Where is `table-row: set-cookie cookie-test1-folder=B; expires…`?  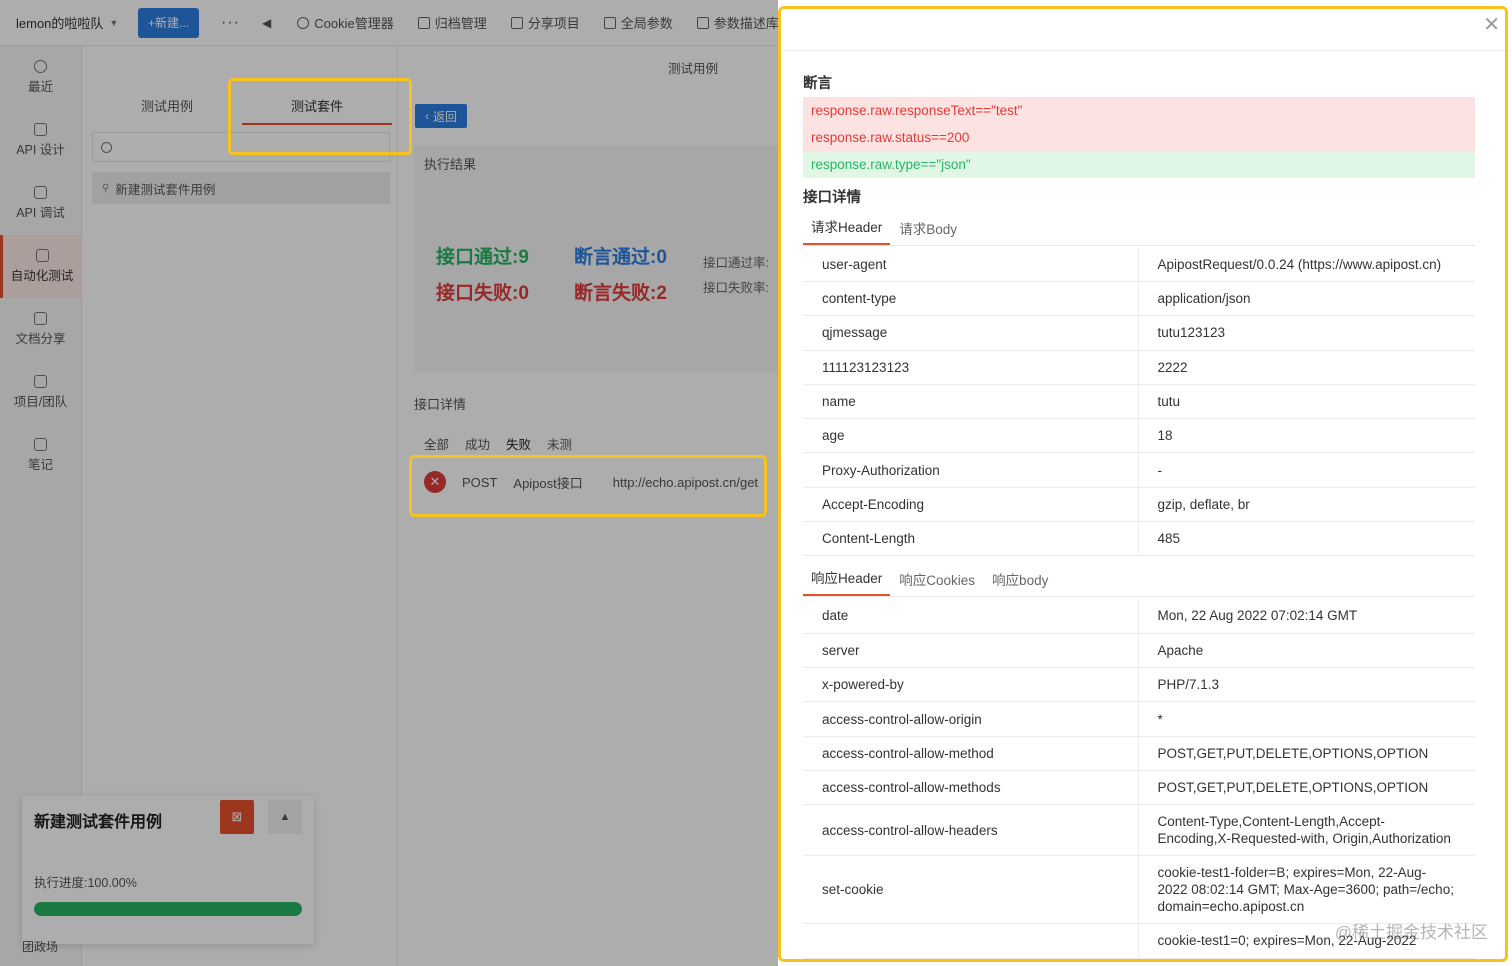
table-row: set-cookie cookie-test1-folder=B; expires… is located at coordinates (1139, 890).